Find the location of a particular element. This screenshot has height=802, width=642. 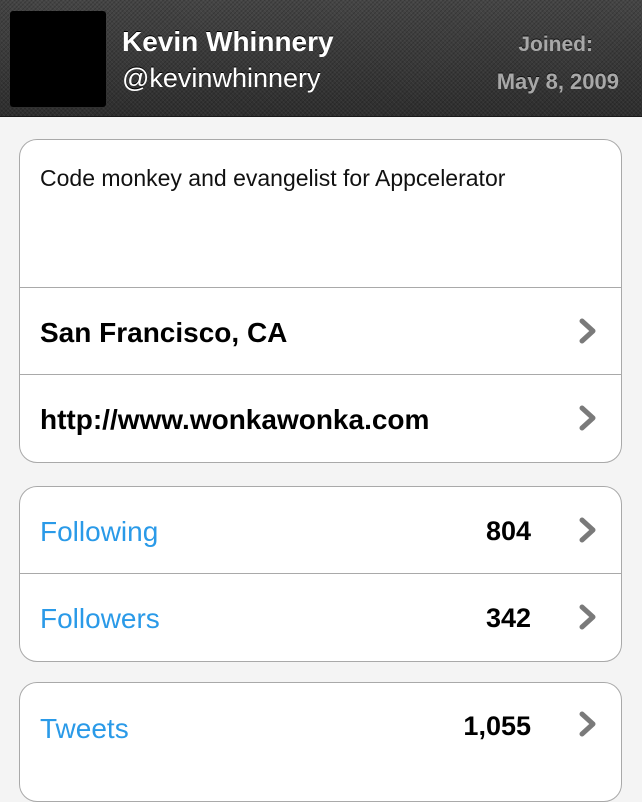

tweets-row: Tweets 1,055 is located at coordinates (320, 730).